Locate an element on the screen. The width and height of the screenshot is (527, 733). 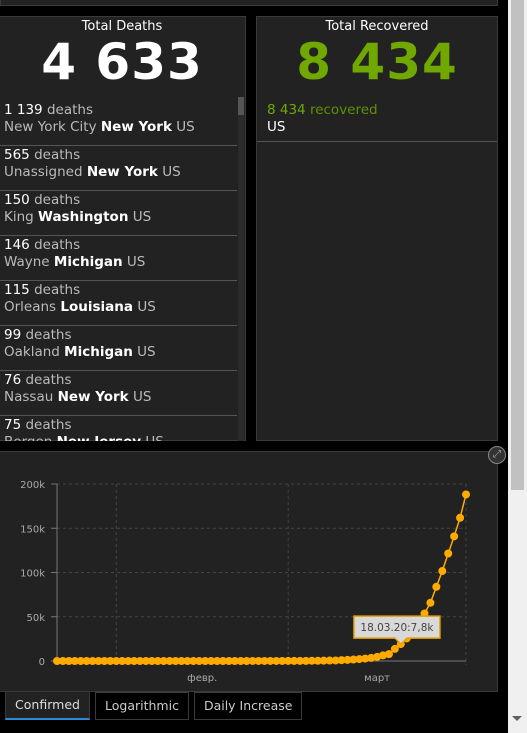
place: King is located at coordinates (19, 217).